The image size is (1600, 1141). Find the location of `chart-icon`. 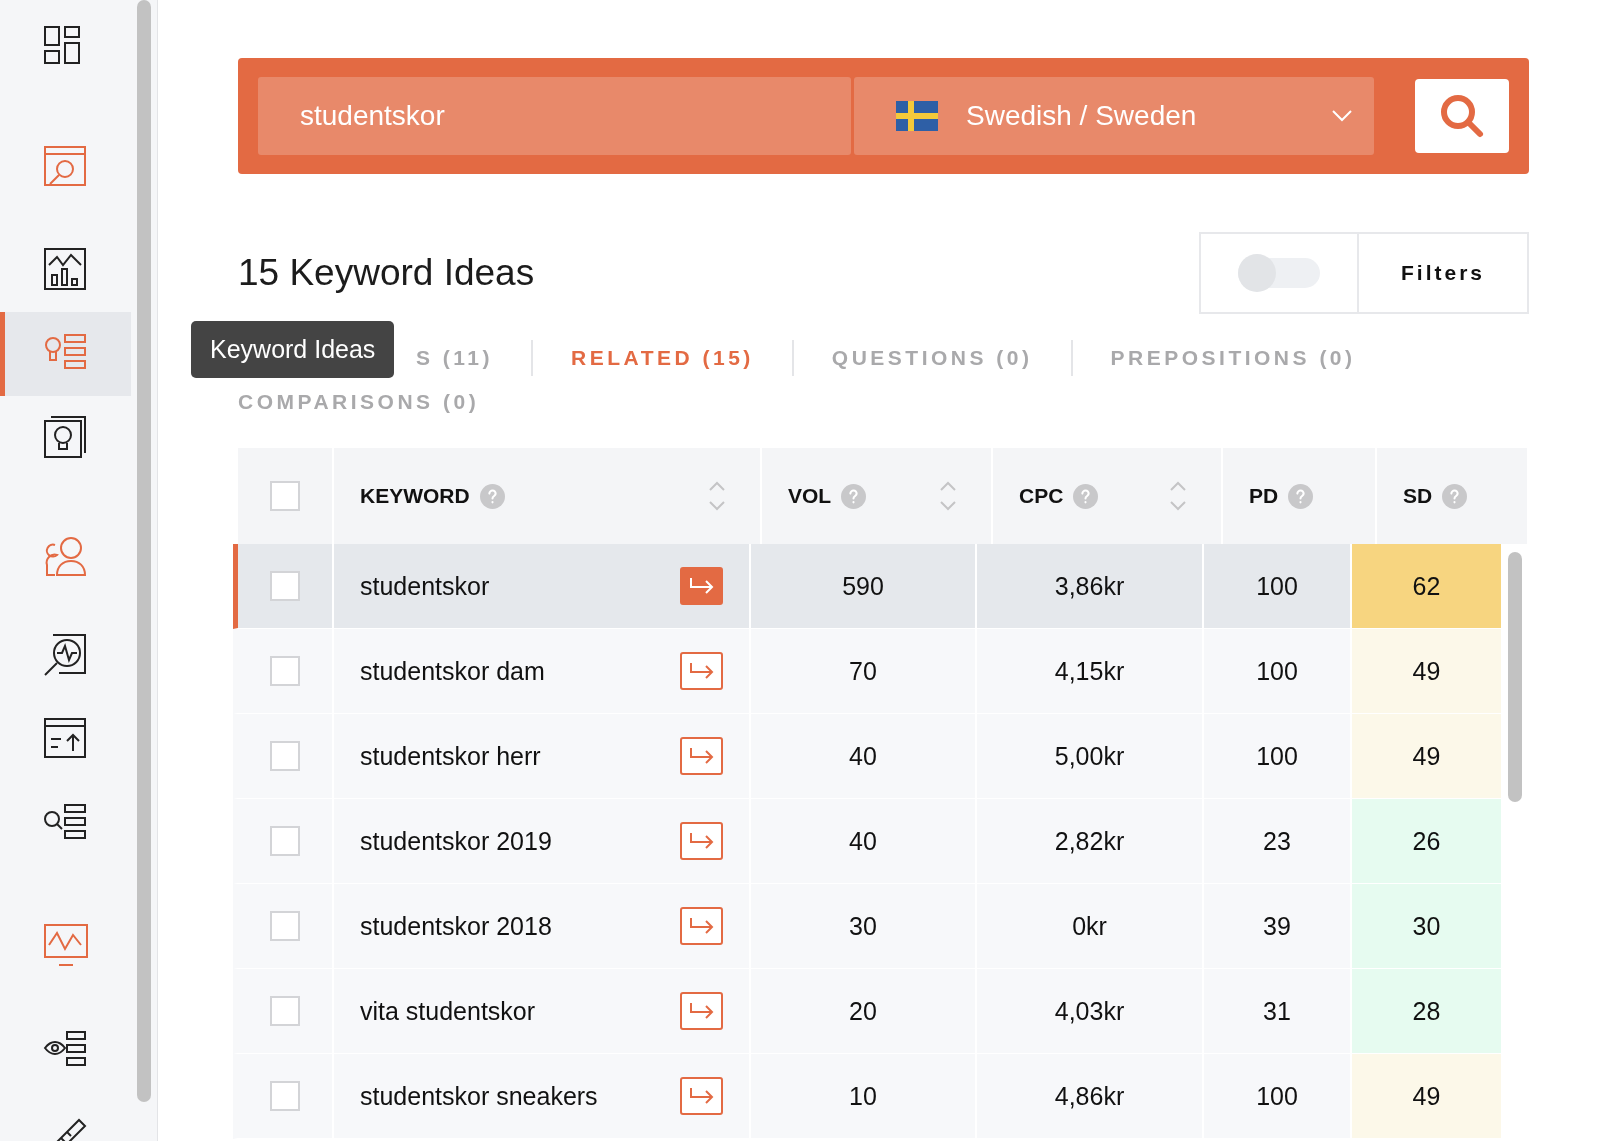

chart-icon is located at coordinates (65, 270).